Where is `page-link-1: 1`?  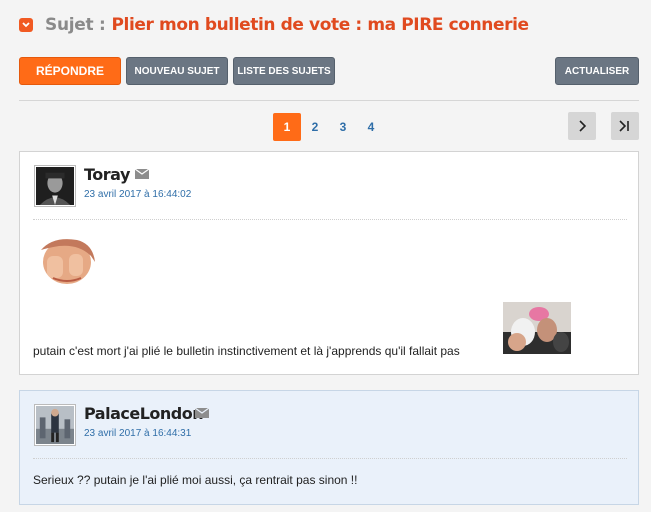 page-link-1: 1 is located at coordinates (287, 127).